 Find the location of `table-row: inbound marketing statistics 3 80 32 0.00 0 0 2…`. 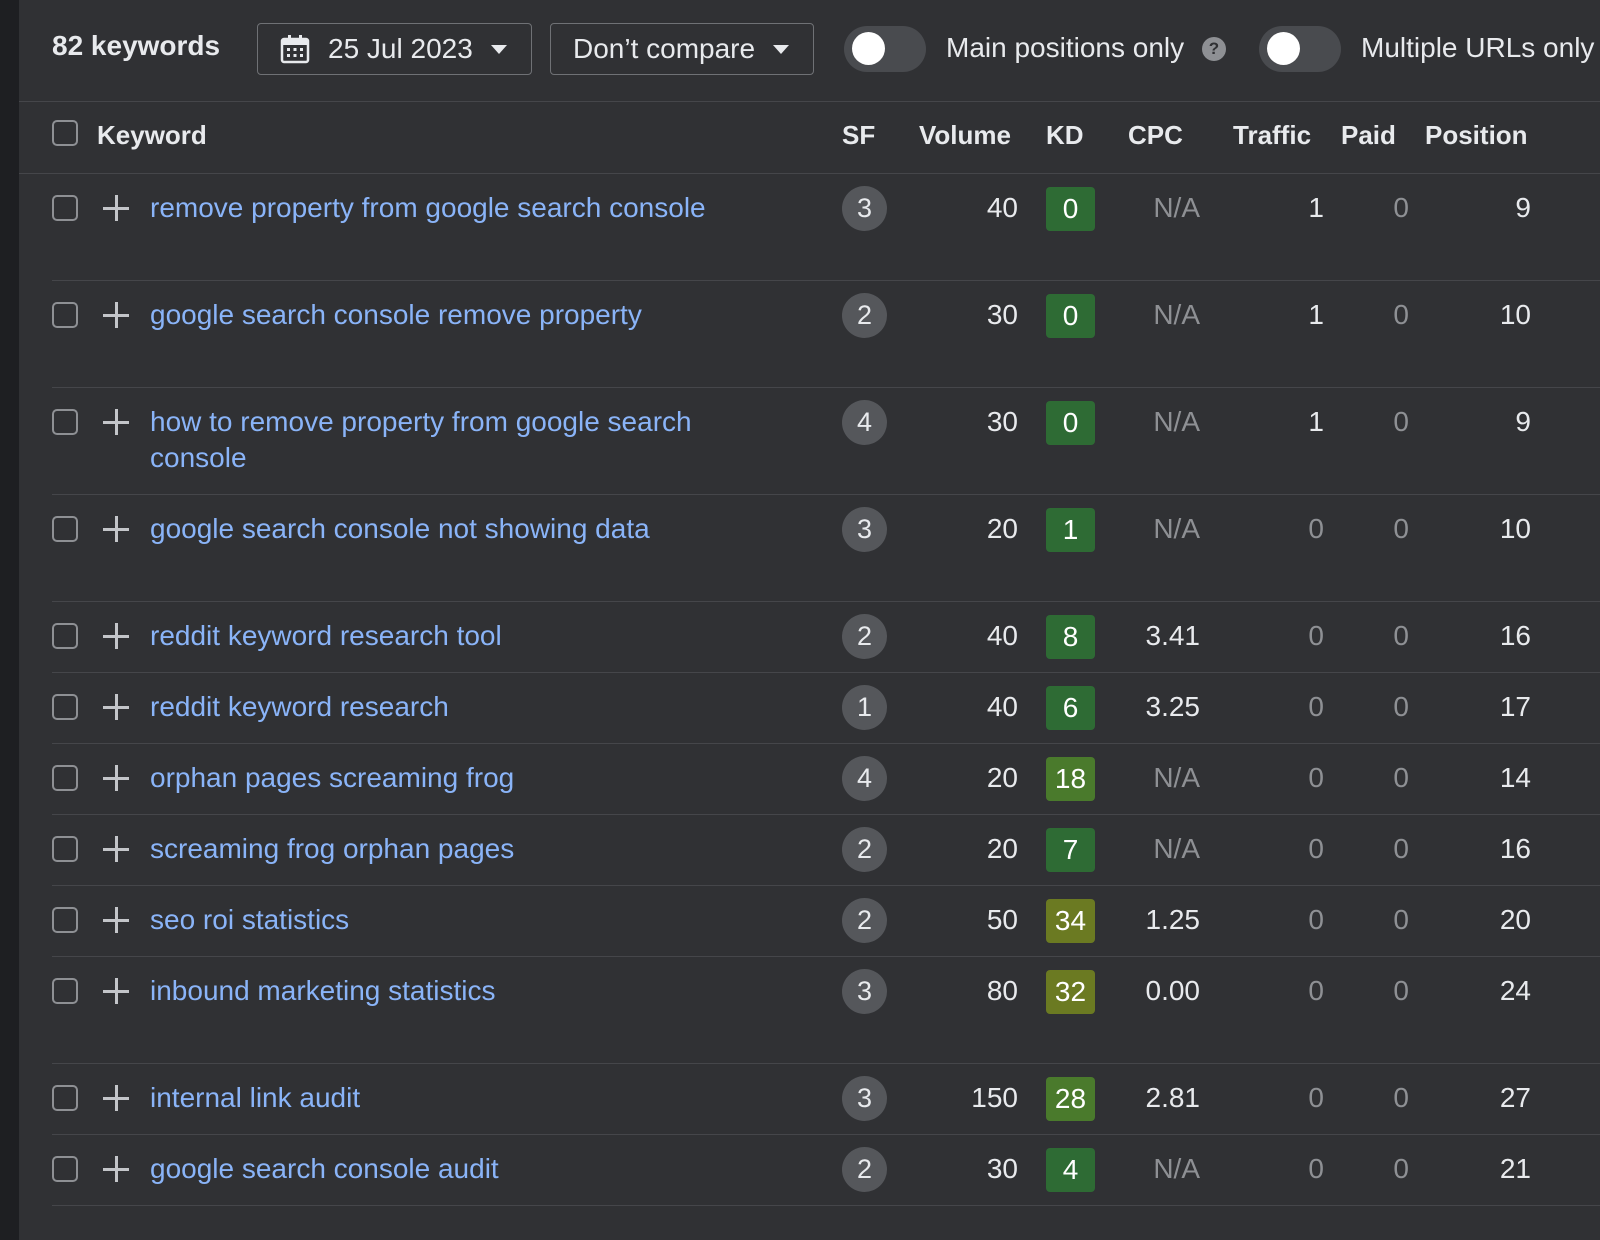

table-row: inbound marketing statistics 3 80 32 0.00 0 0 2… is located at coordinates (809, 1010).